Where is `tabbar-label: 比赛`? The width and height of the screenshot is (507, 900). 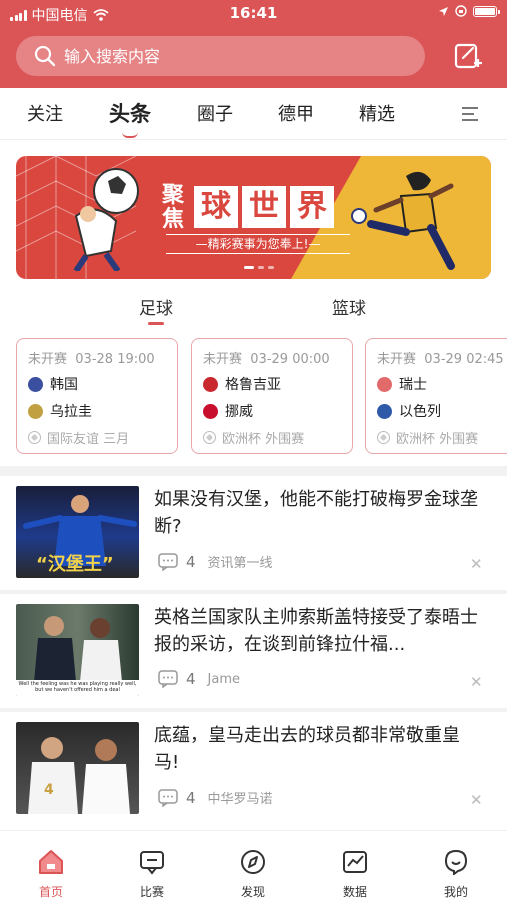 tabbar-label: 比赛 is located at coordinates (151, 892).